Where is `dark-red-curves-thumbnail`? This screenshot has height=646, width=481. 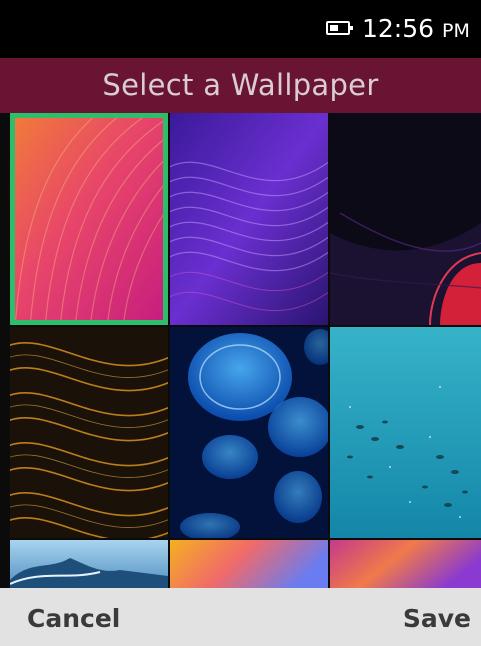 dark-red-curves-thumbnail is located at coordinates (405, 219).